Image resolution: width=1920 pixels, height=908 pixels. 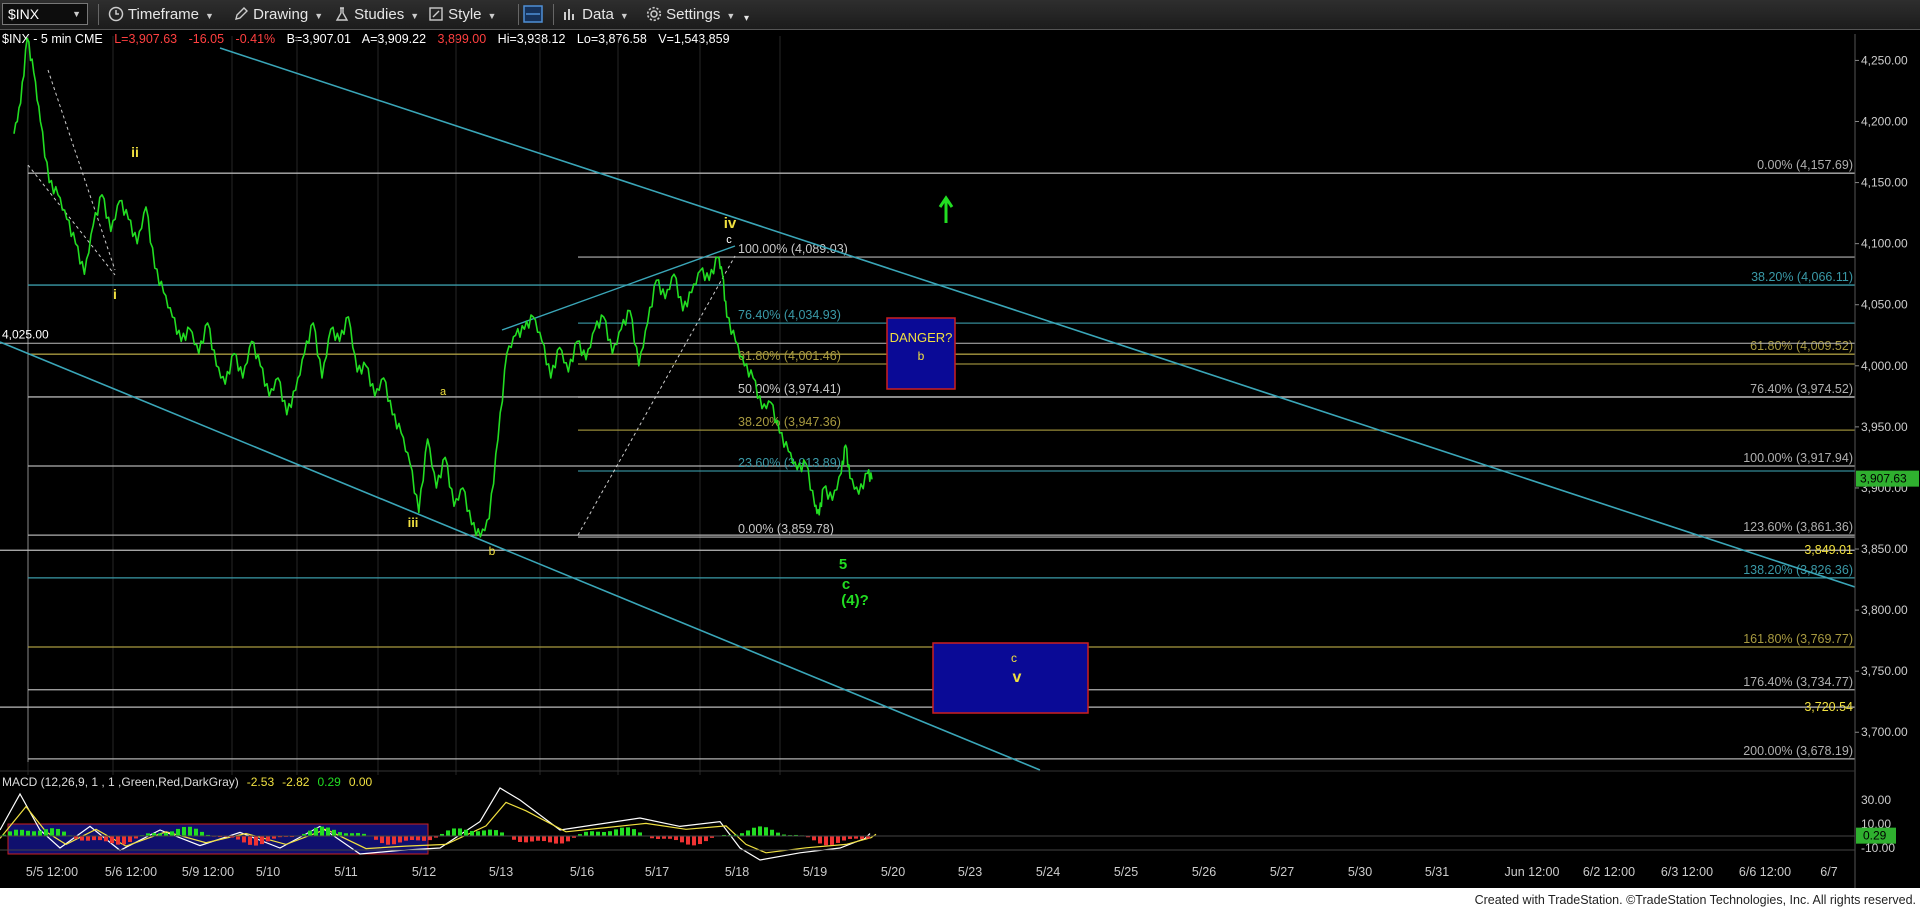 I want to click on fib-level-label: 200.00% (3,678.19), so click(x=1798, y=751).